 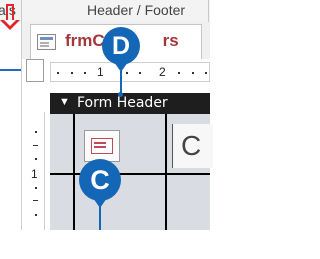 What do you see at coordinates (100, 143) in the screenshot?
I see `form-logo-icon-lines` at bounding box center [100, 143].